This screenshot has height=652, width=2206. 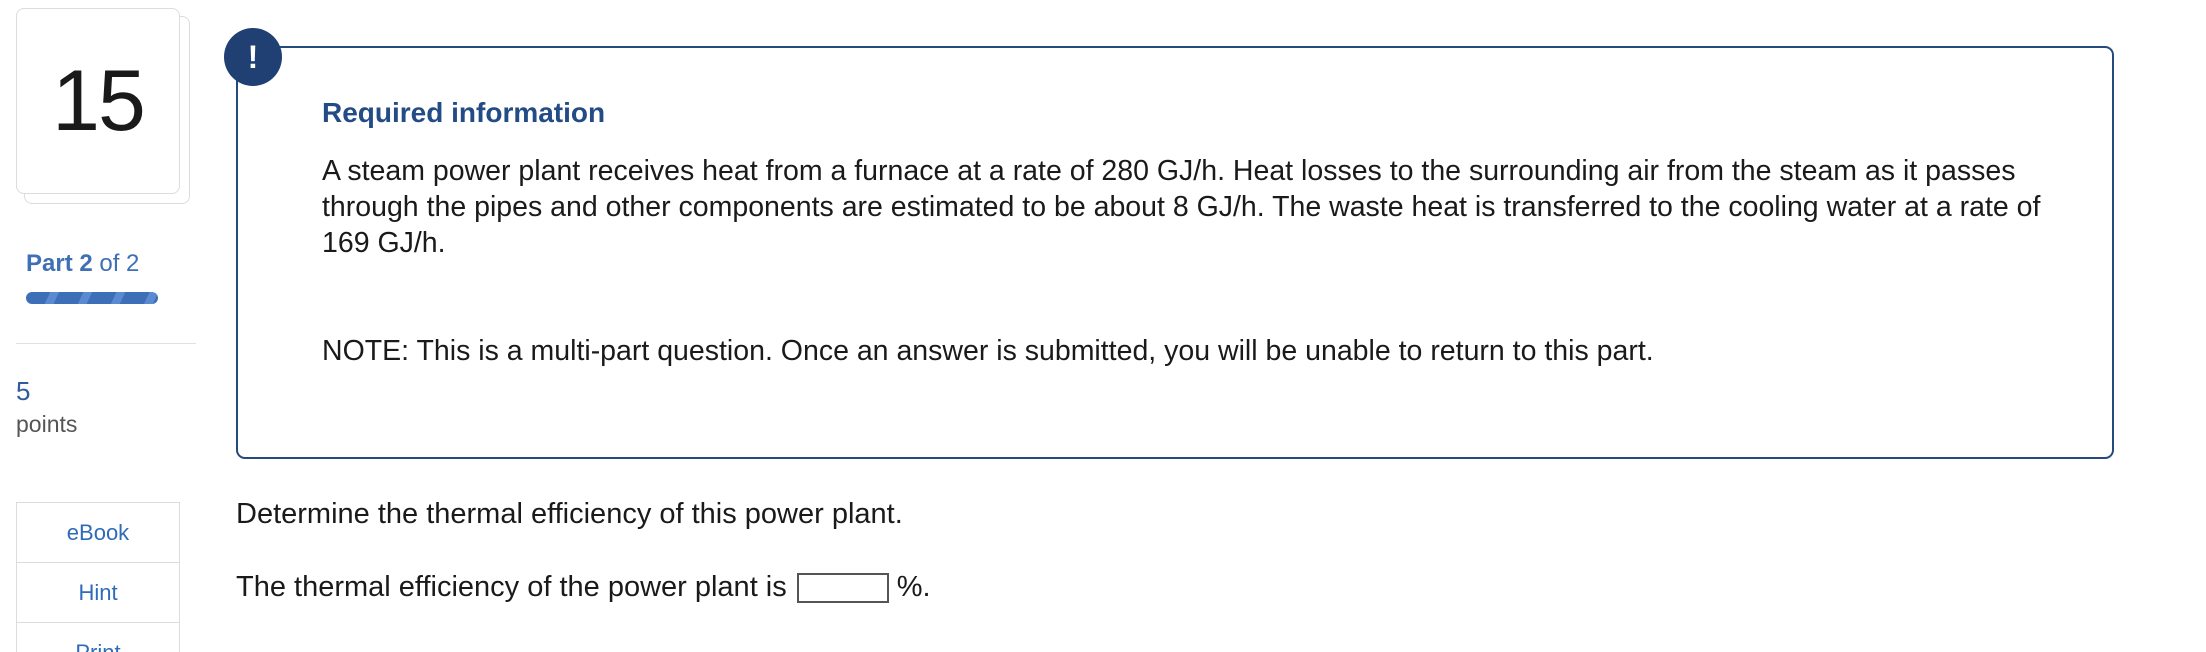 I want to click on efficiency-answer-input, so click(x=842, y=587).